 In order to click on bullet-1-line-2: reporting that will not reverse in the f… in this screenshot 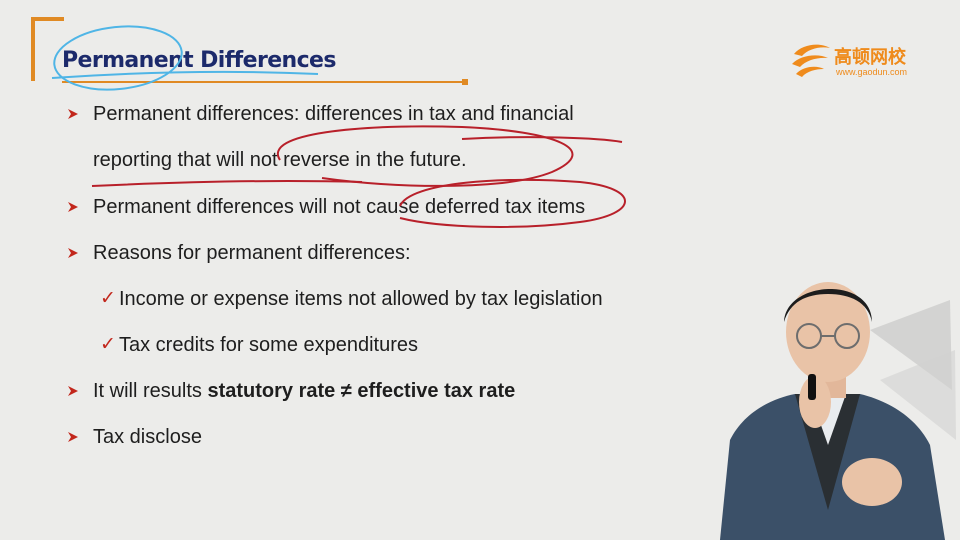, I will do `click(280, 160)`.